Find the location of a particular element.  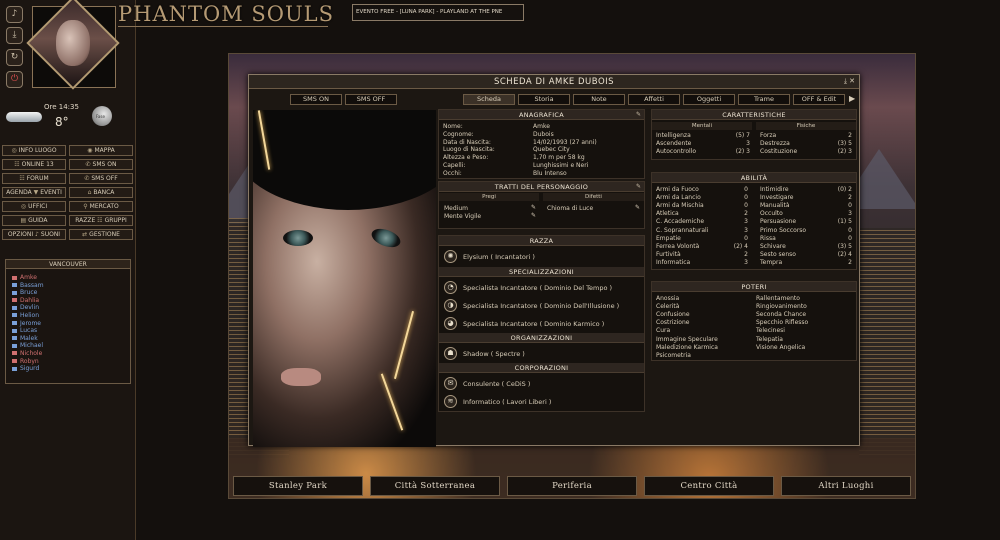

user-list-item: Bruce is located at coordinates (71, 293).